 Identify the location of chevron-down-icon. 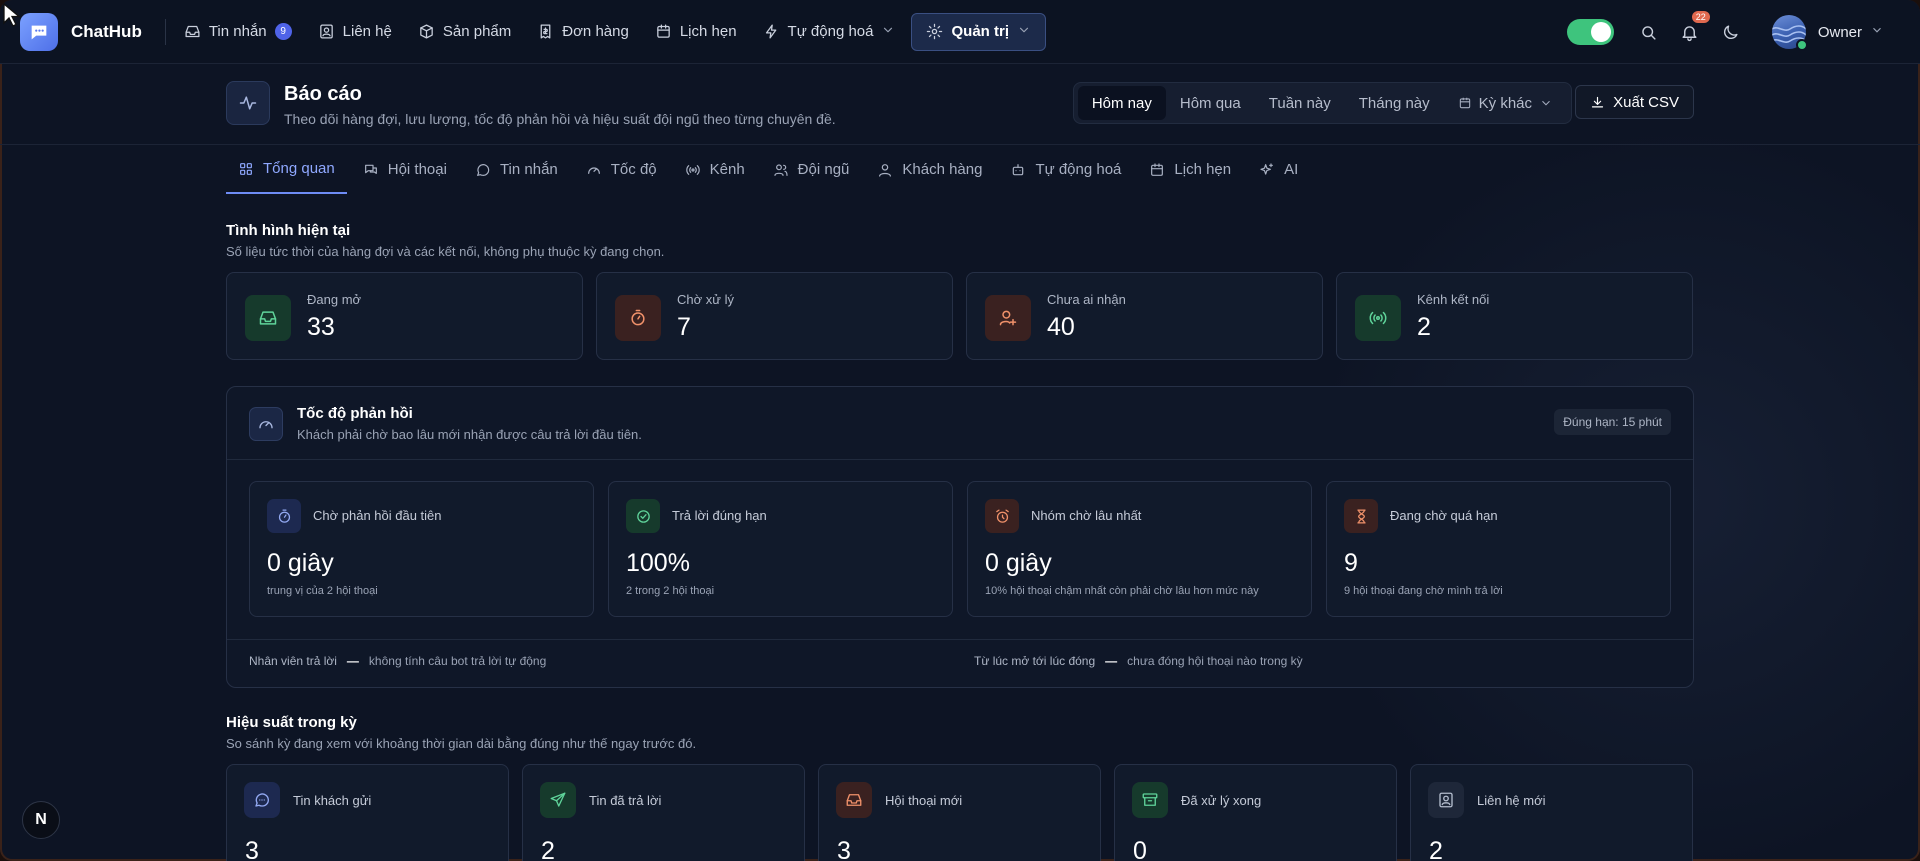
(1877, 32).